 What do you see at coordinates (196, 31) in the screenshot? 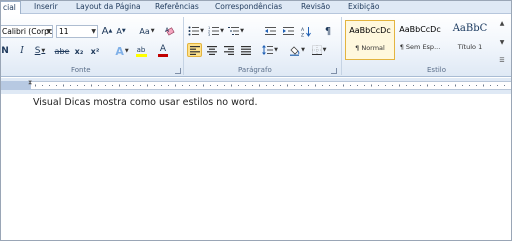
I see `bullets-button: ▼` at bounding box center [196, 31].